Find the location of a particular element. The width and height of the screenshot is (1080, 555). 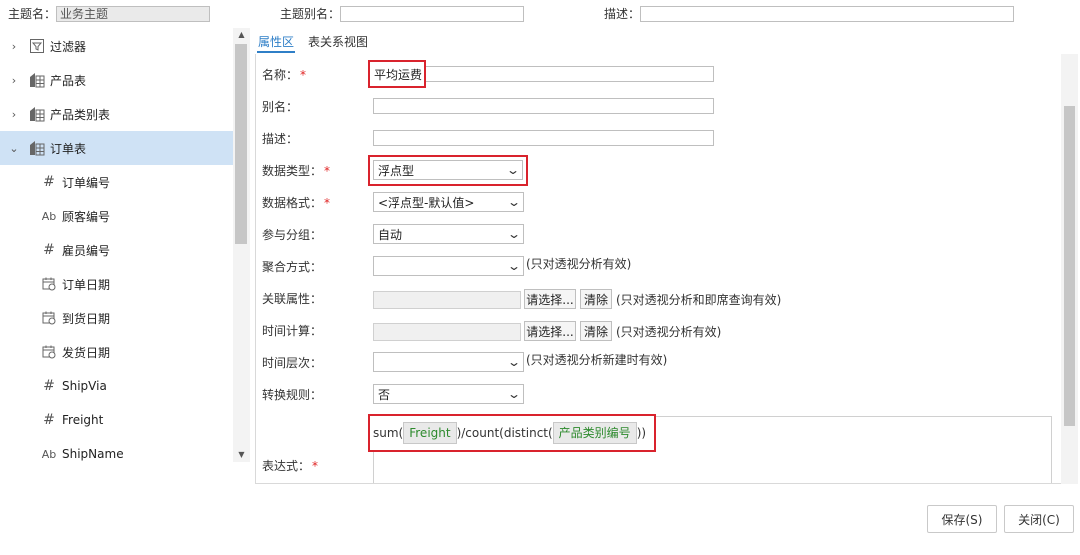

aggregate-select: ⌄ is located at coordinates (448, 266).